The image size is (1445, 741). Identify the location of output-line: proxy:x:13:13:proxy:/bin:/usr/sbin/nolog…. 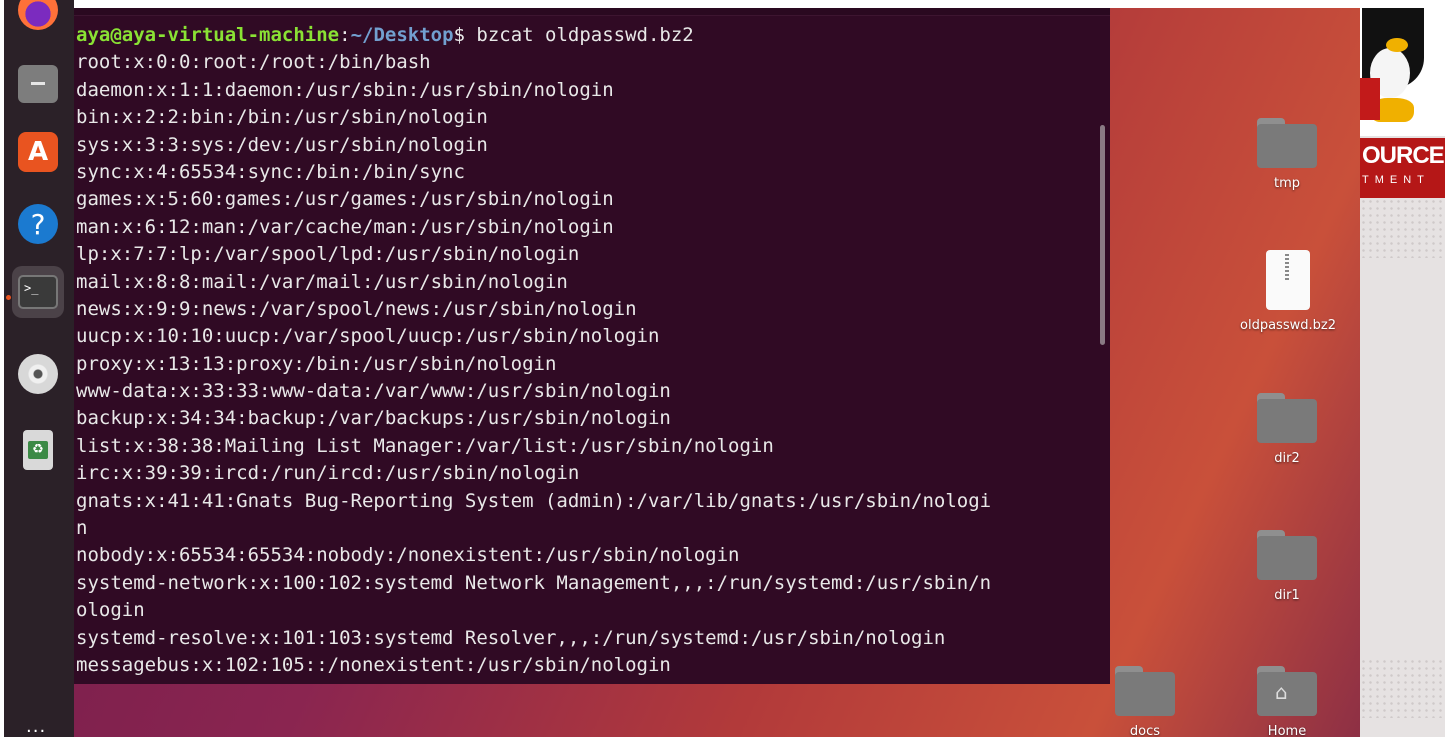
(316, 363).